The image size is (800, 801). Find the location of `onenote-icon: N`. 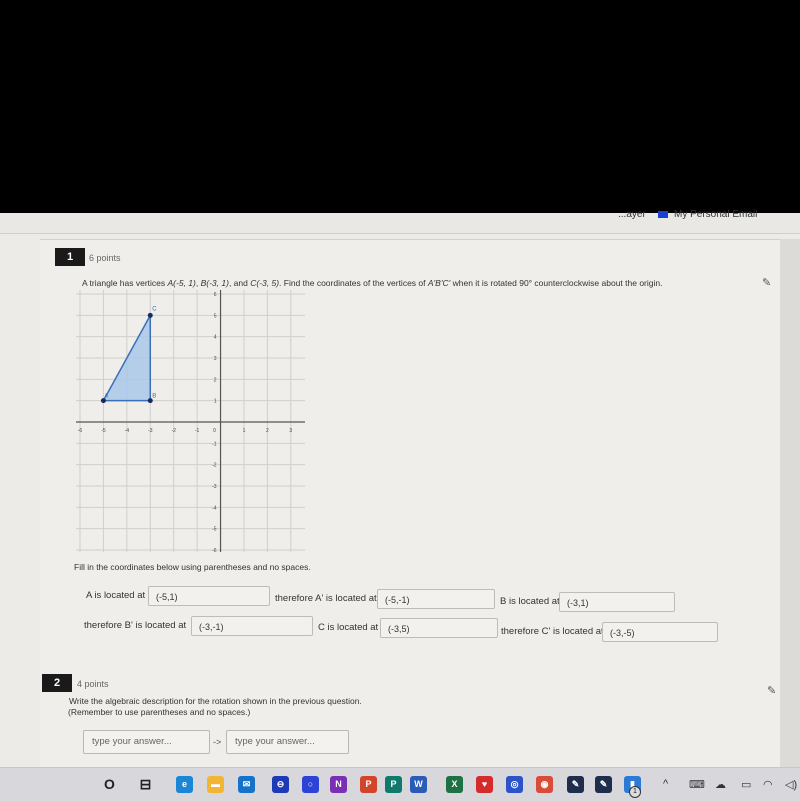

onenote-icon: N is located at coordinates (338, 784).